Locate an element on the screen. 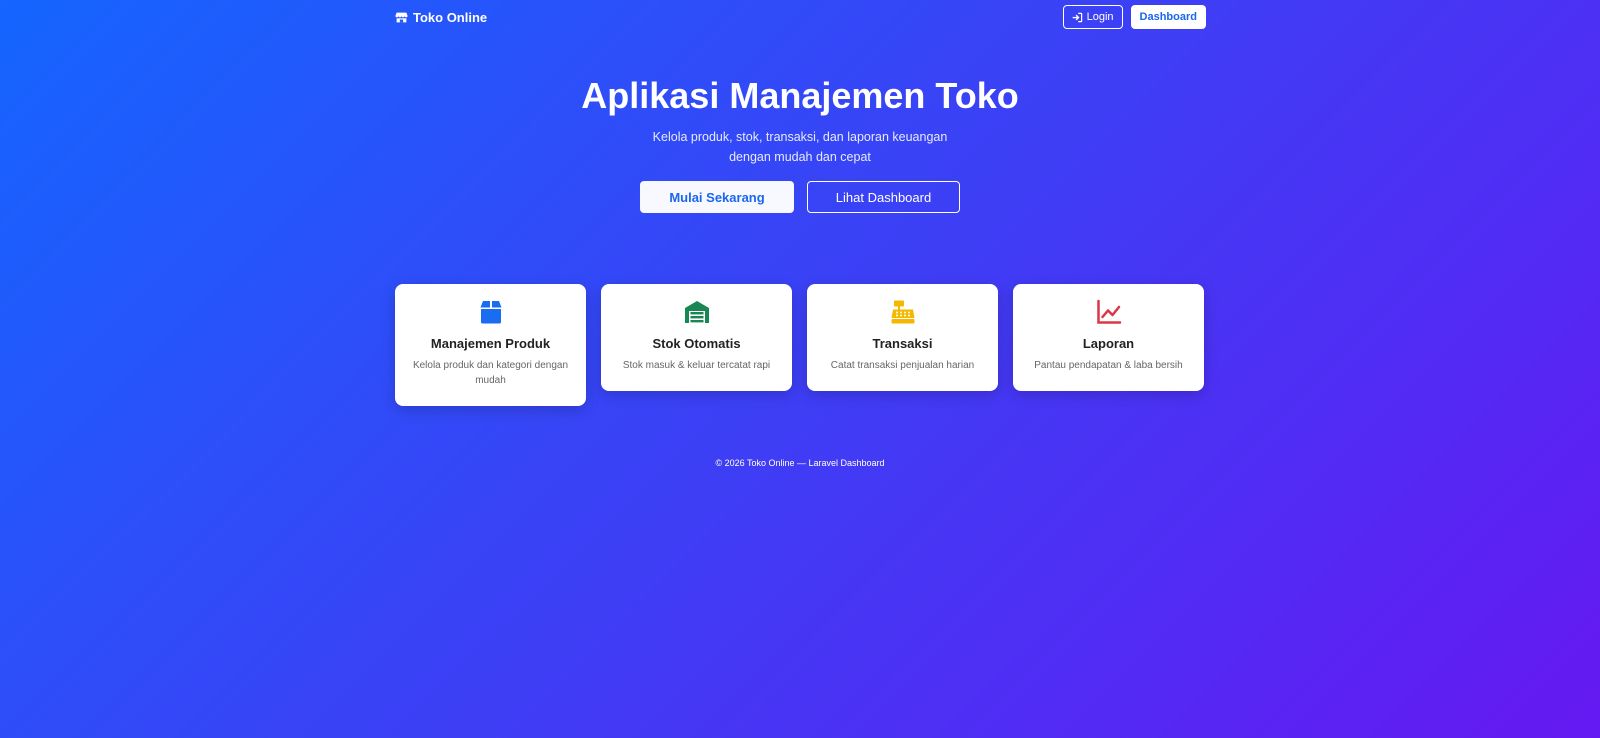 This screenshot has width=1600, height=738. feature-title: Transaksi is located at coordinates (902, 343).